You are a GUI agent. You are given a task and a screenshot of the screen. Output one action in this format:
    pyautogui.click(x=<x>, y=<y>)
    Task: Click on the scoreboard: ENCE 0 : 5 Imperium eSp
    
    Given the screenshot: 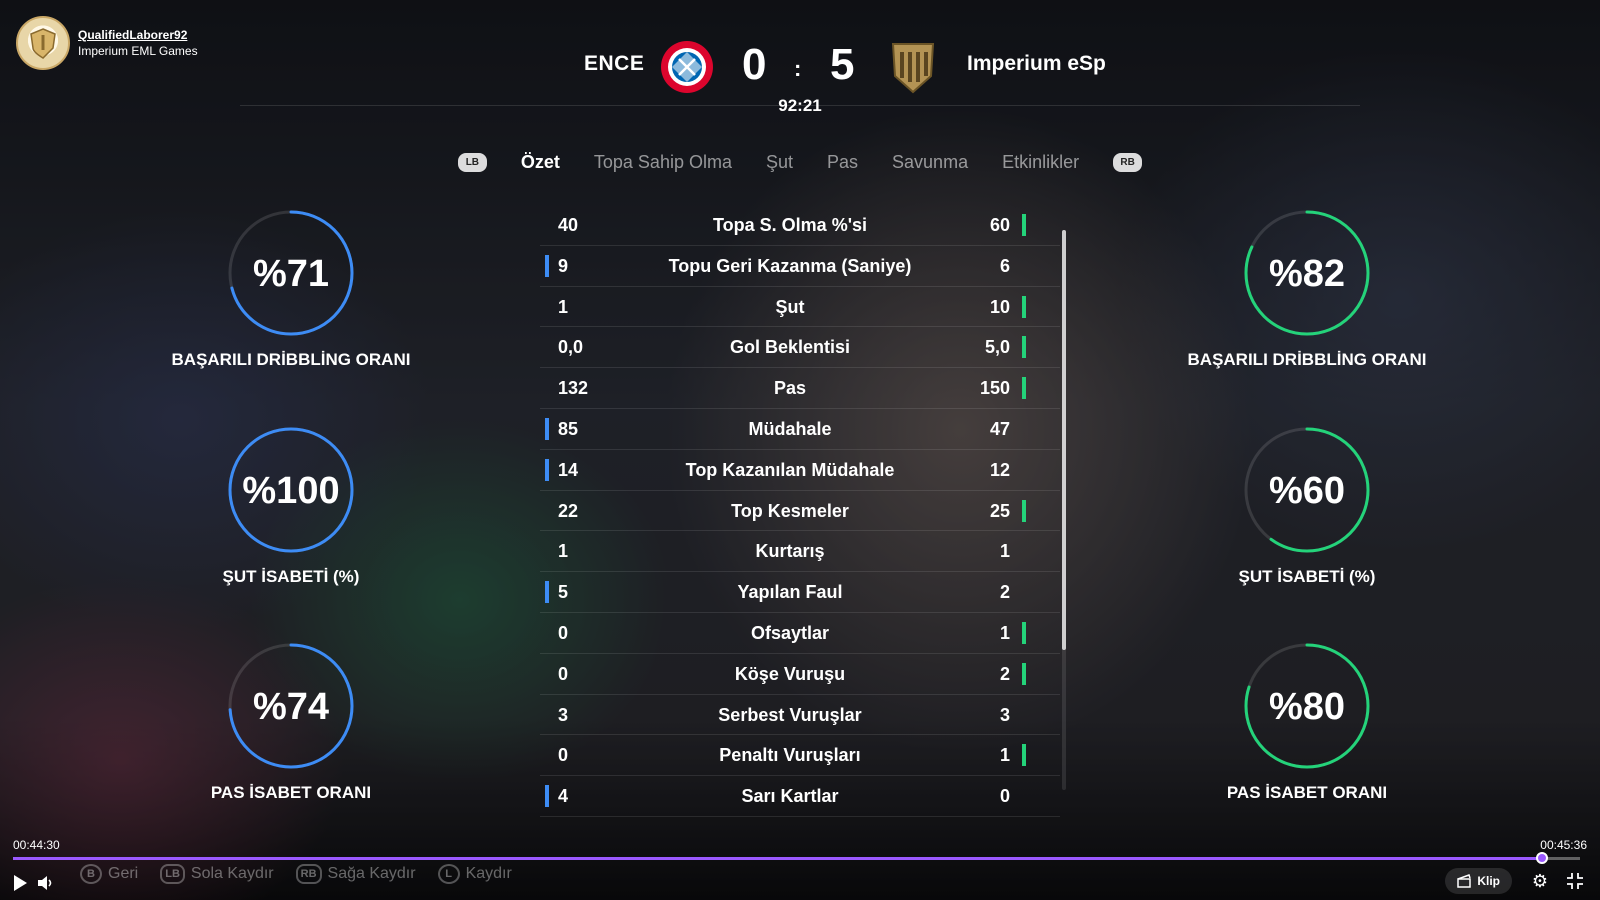 What is the action you would take?
    pyautogui.click(x=800, y=66)
    